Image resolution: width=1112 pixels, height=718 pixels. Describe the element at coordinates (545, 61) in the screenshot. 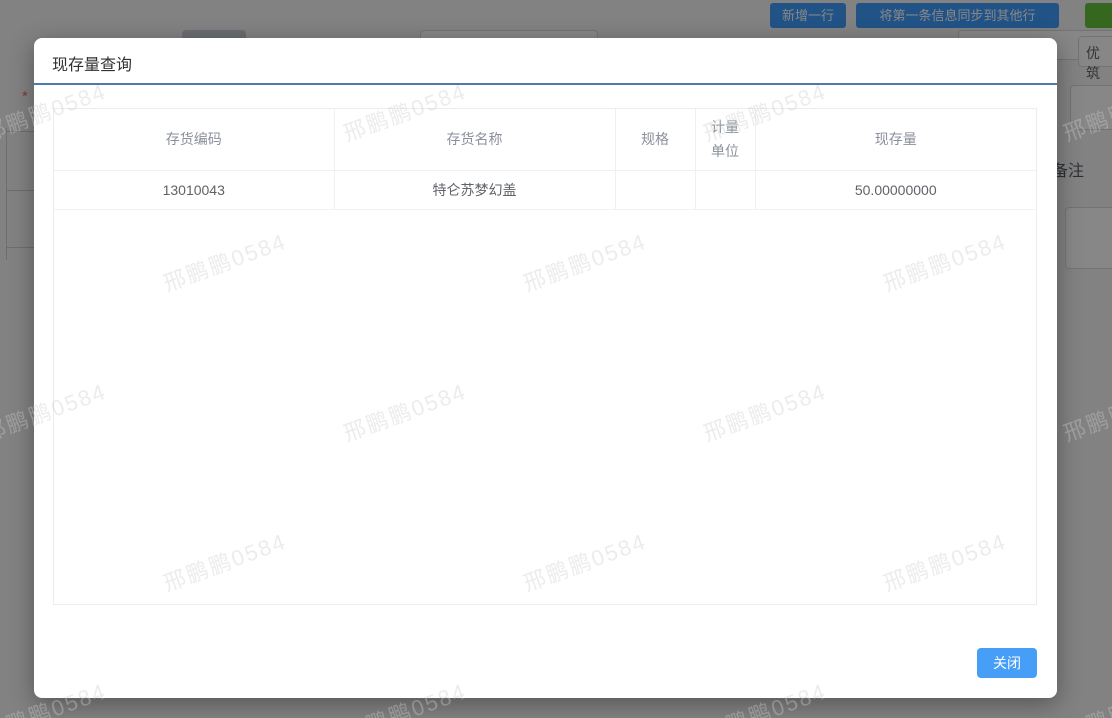

I see `dialog-header: 现存量查询` at that location.